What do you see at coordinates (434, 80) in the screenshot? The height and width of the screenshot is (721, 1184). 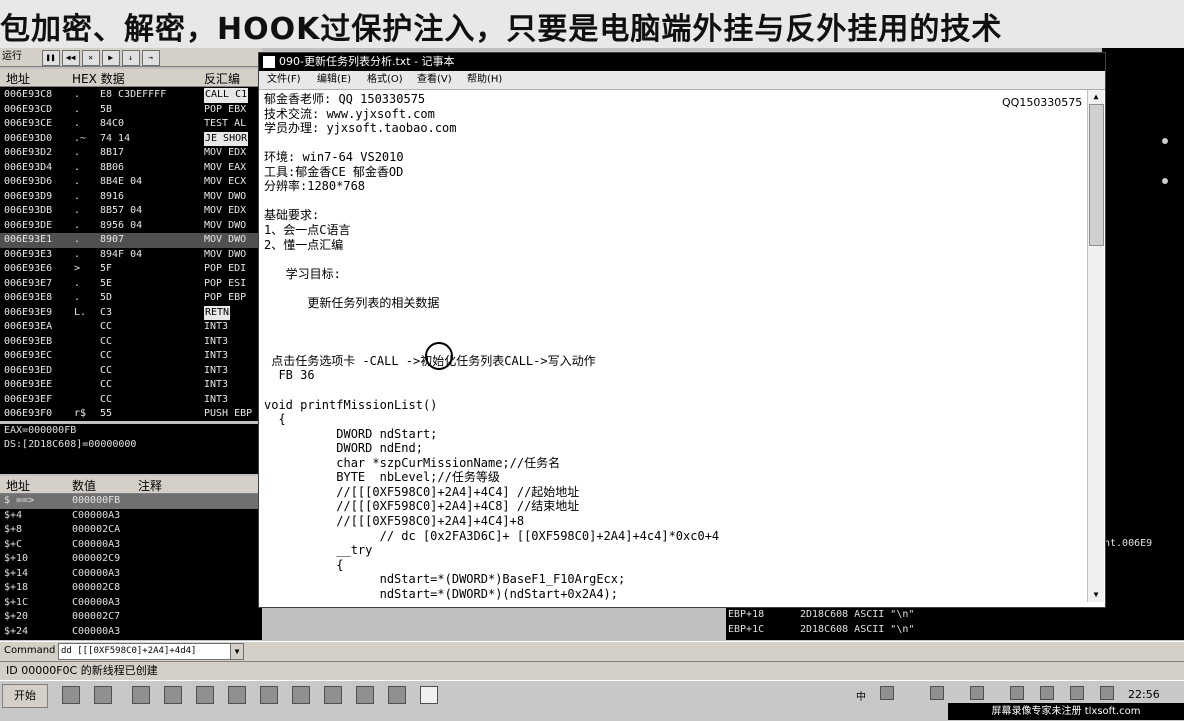 I see `menu-view: 查看(V)` at bounding box center [434, 80].